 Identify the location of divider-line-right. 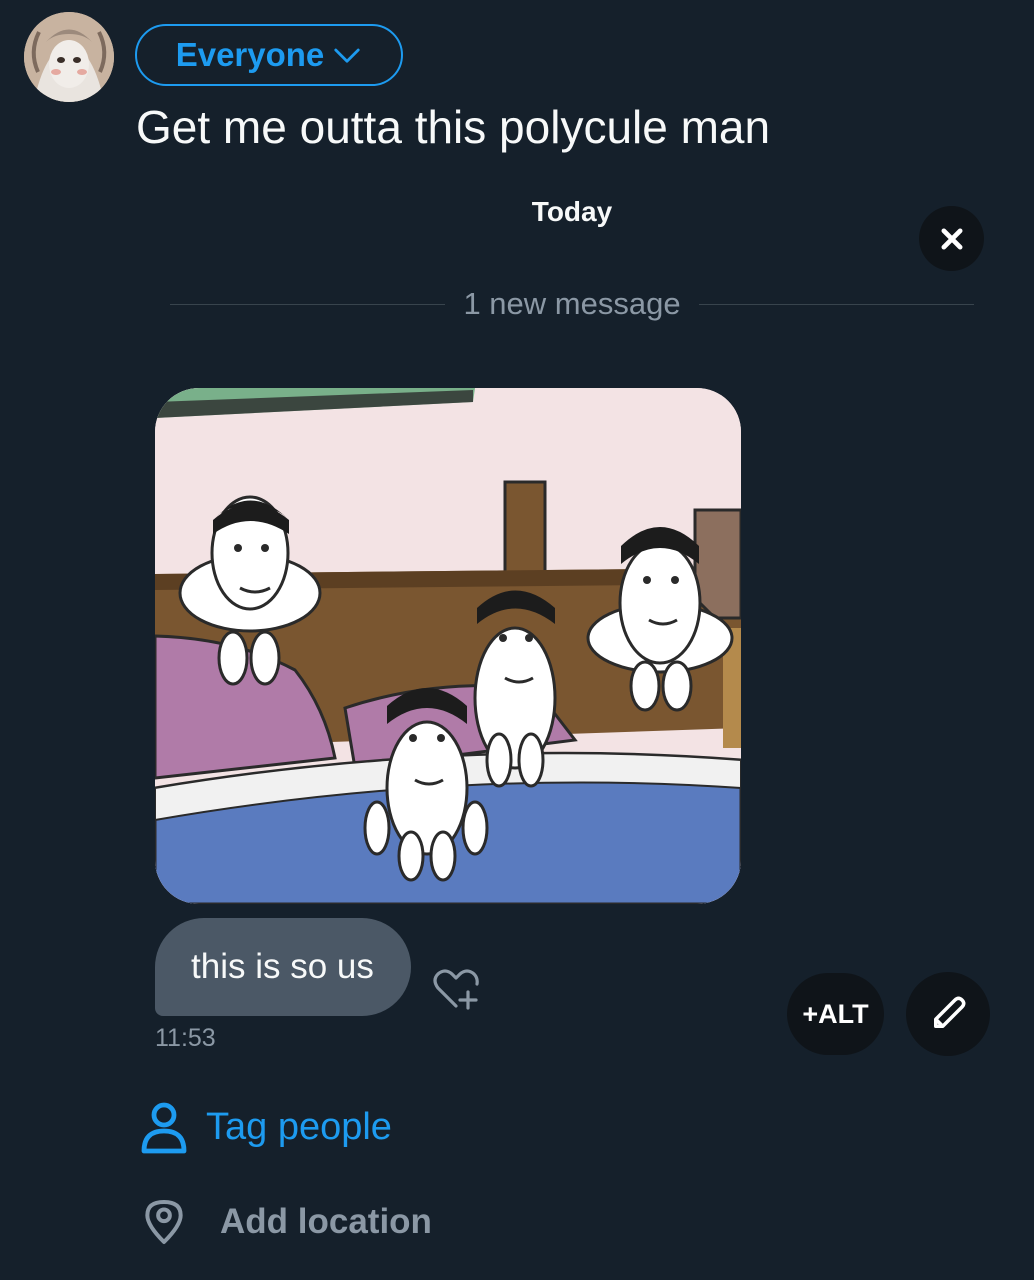
(836, 304).